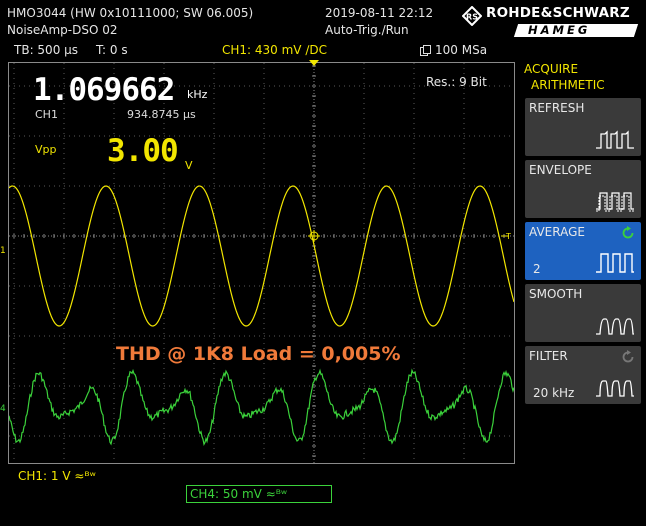  Describe the element at coordinates (554, 393) in the screenshot. I see `filter-frequency: 20 kHz` at that location.